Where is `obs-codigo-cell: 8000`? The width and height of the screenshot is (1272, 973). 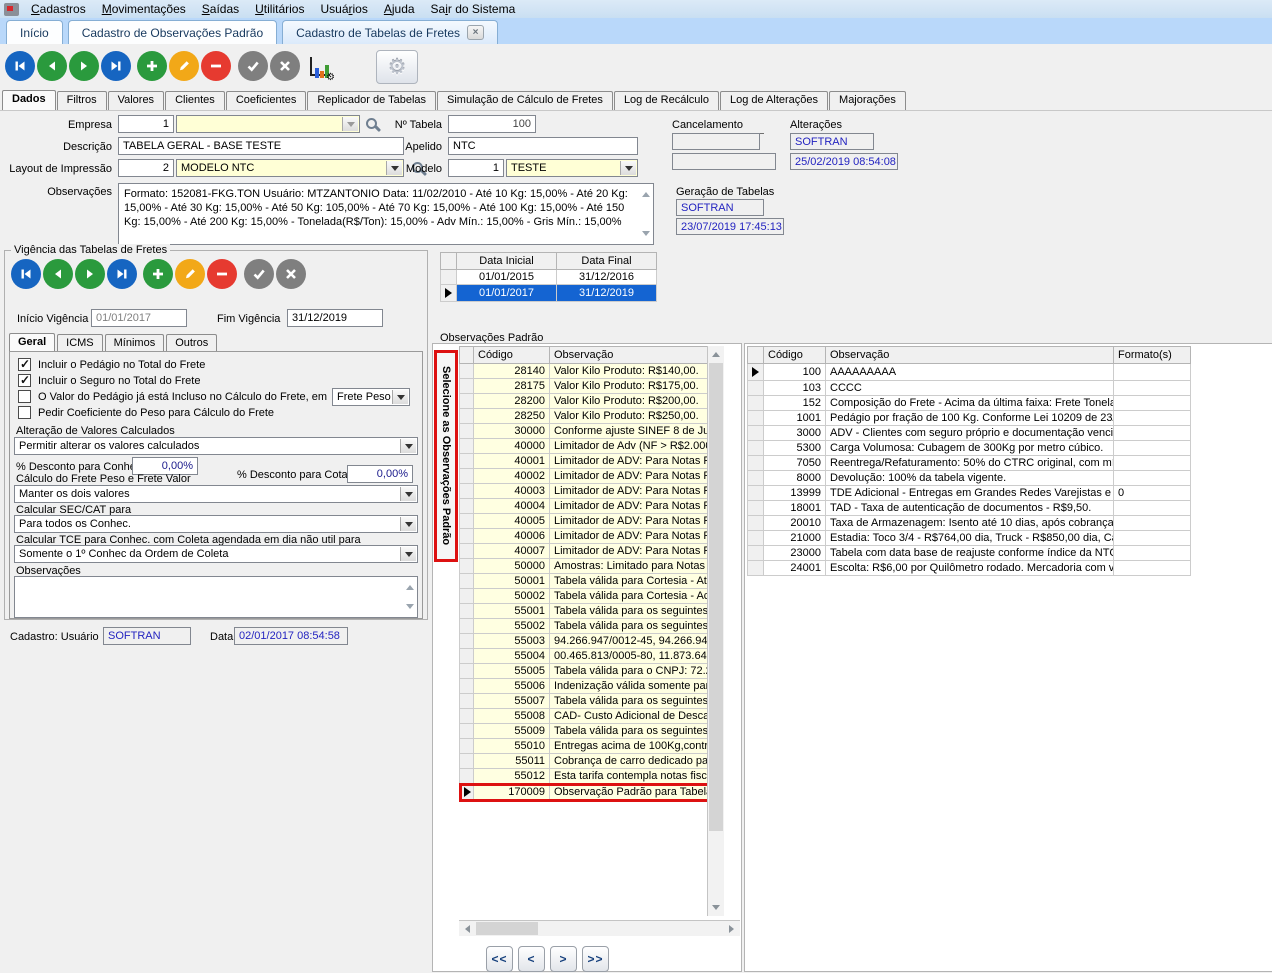 obs-codigo-cell: 8000 is located at coordinates (794, 478).